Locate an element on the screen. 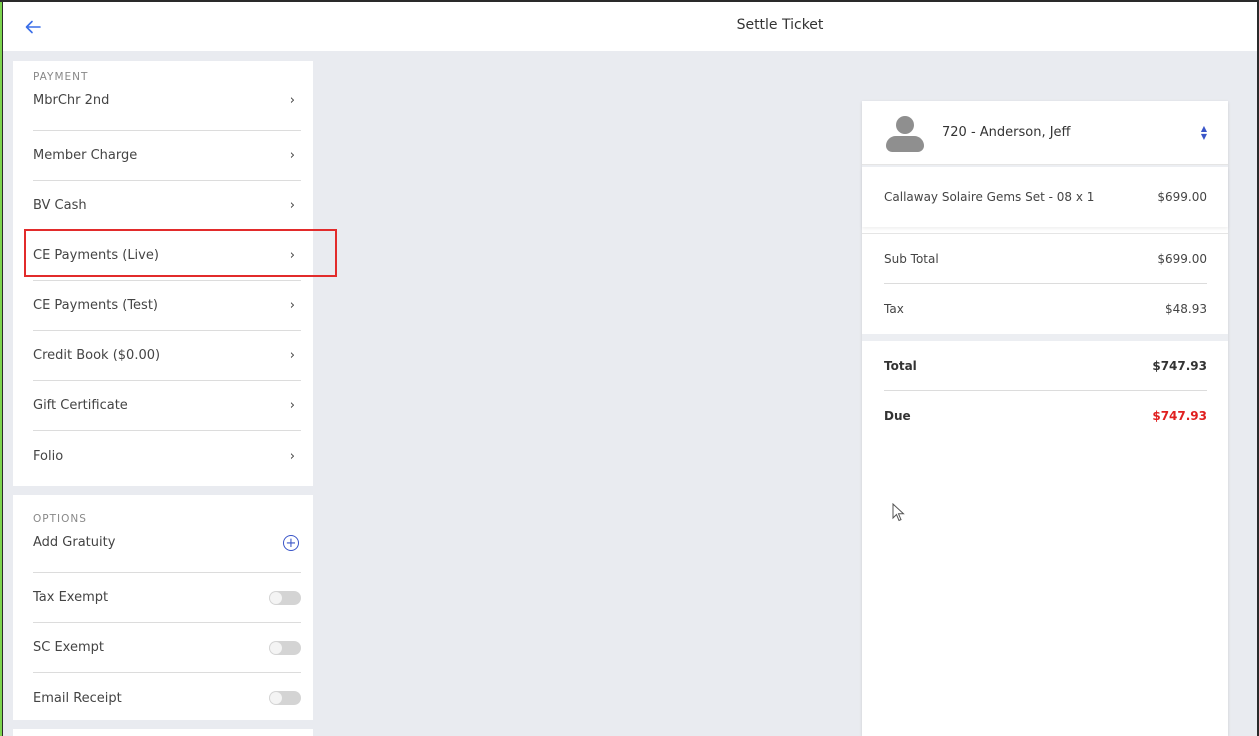 The width and height of the screenshot is (1259, 736). payment-item-folio: Folio › is located at coordinates (167, 456).